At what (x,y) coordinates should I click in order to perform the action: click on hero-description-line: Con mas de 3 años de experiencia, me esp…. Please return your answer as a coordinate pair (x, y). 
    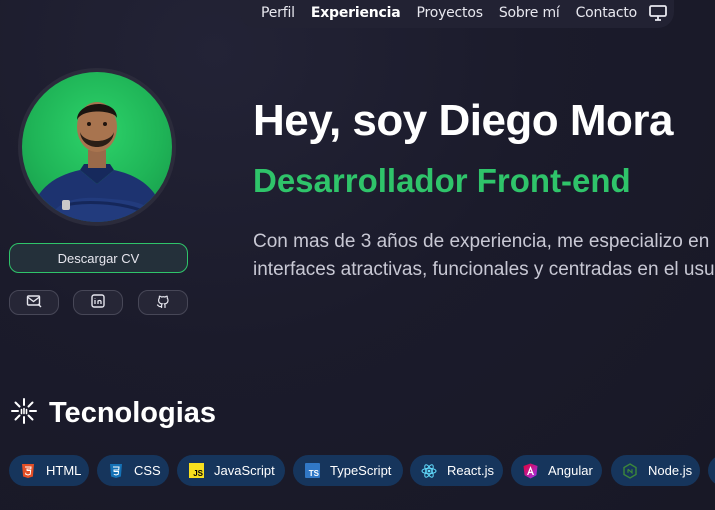
    Looking at the image, I should click on (481, 241).